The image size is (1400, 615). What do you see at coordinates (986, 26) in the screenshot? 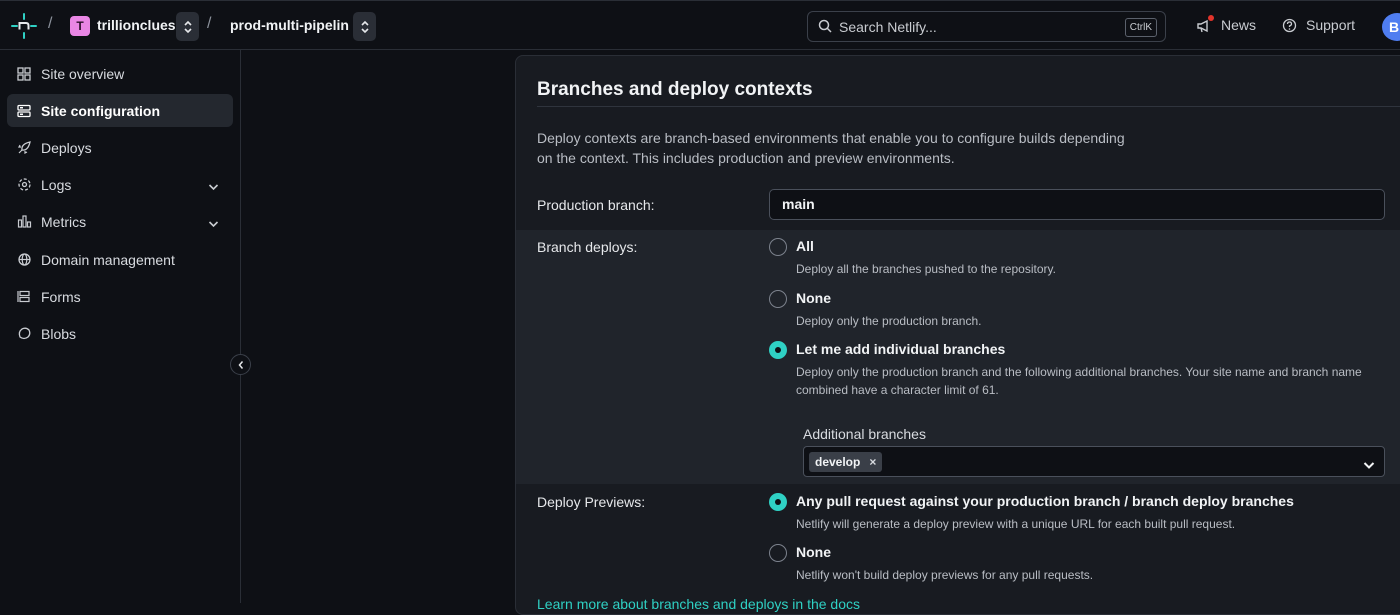
I see `search-input: Search Netlify... CtrlK` at bounding box center [986, 26].